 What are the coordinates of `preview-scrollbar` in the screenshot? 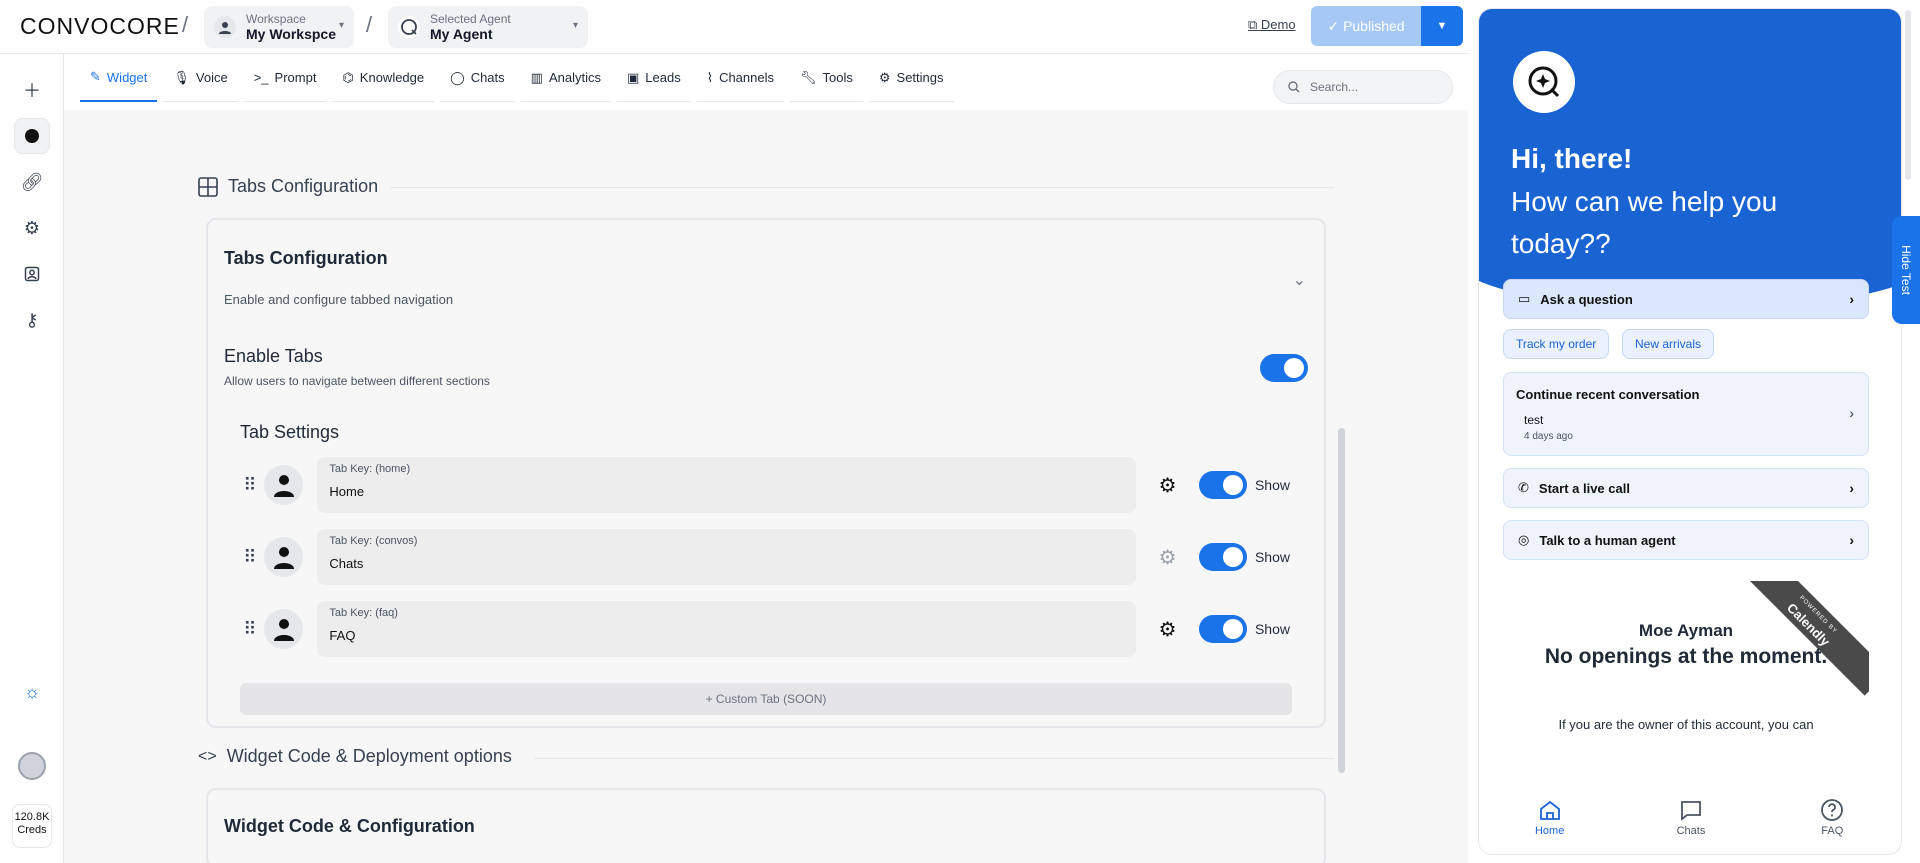 It's located at (1908, 95).